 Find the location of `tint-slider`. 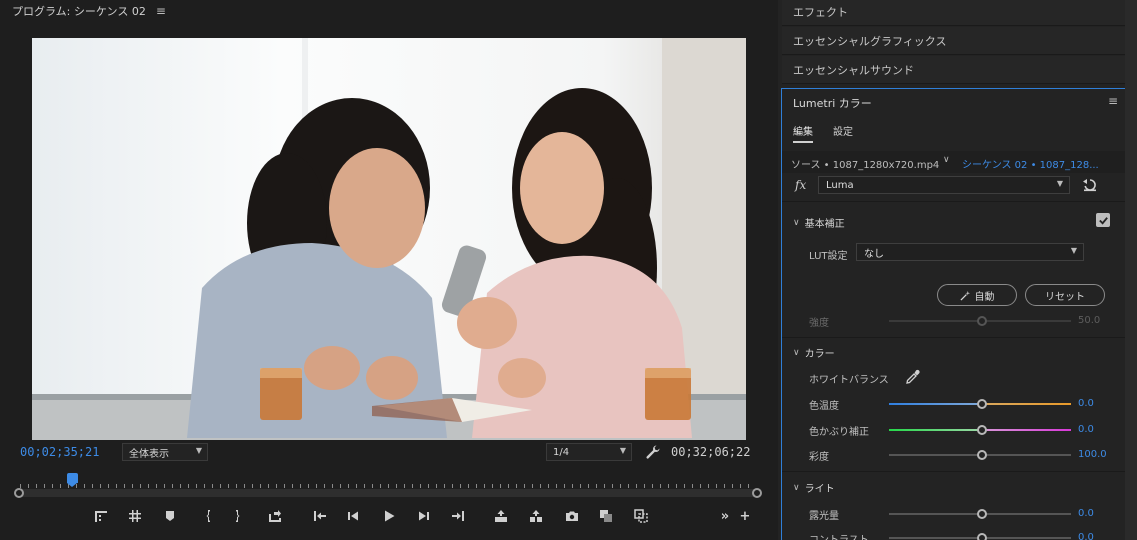

tint-slider is located at coordinates (980, 430).